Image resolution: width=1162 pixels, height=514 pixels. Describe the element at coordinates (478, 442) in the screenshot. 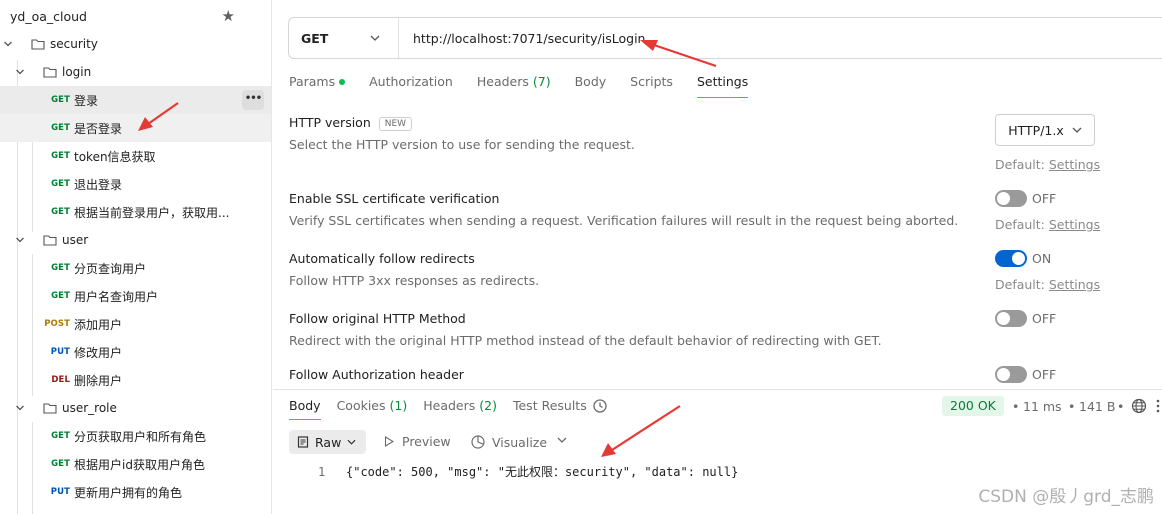

I see `visualize-icon` at that location.